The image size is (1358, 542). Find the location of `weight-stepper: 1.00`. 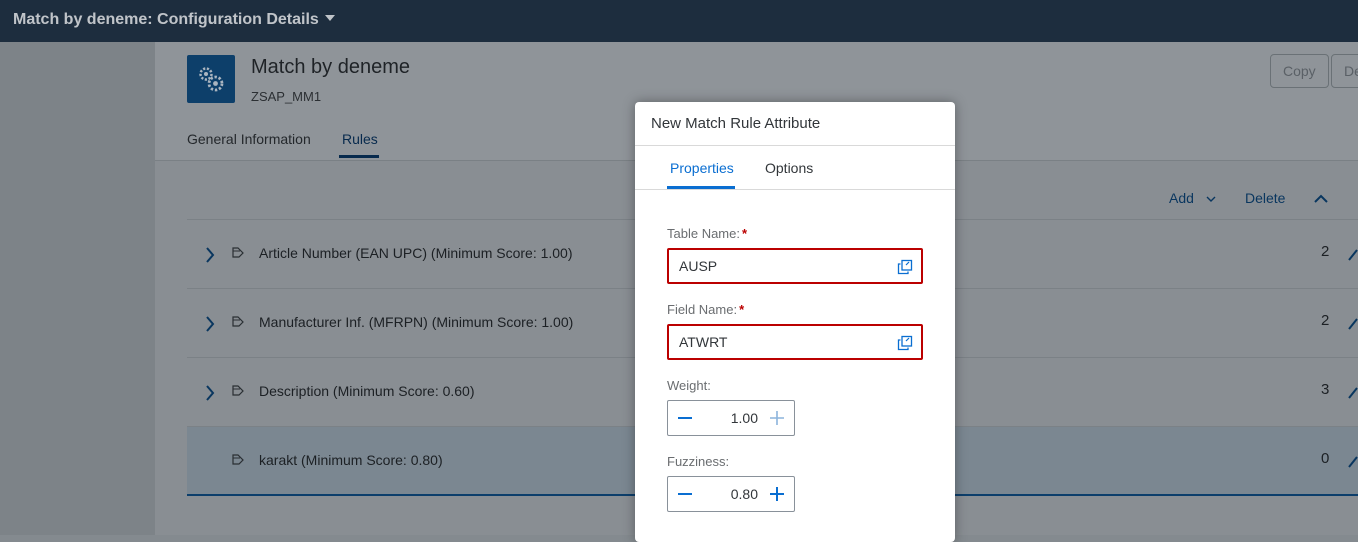

weight-stepper: 1.00 is located at coordinates (731, 418).